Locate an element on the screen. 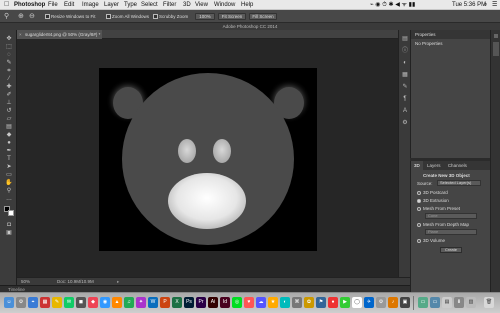 This screenshot has width=500, height=313. preset-select: Cone is located at coordinates (451, 216).